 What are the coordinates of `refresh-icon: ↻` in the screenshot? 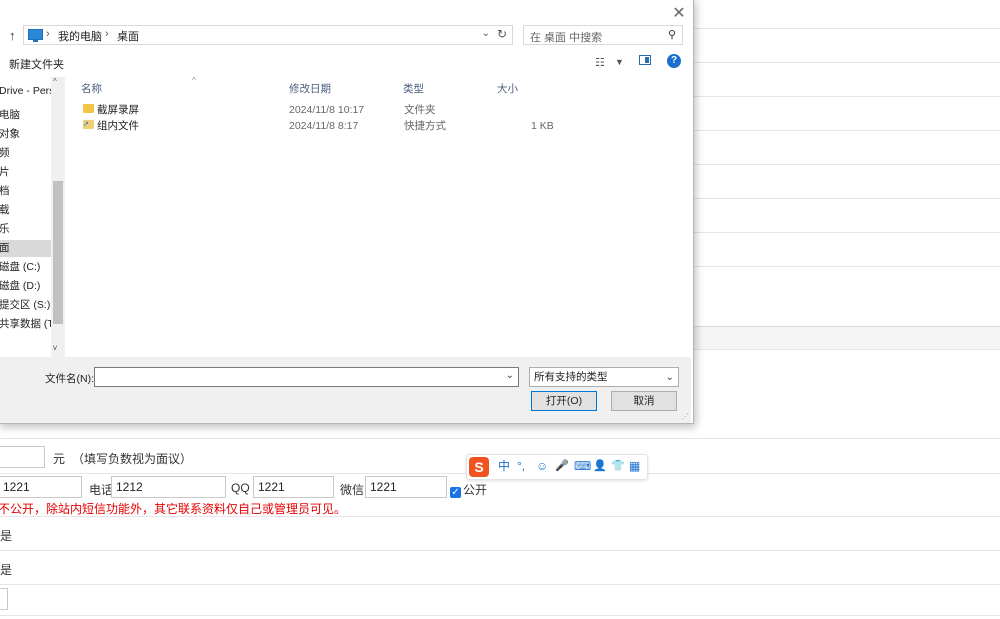 It's located at (502, 34).